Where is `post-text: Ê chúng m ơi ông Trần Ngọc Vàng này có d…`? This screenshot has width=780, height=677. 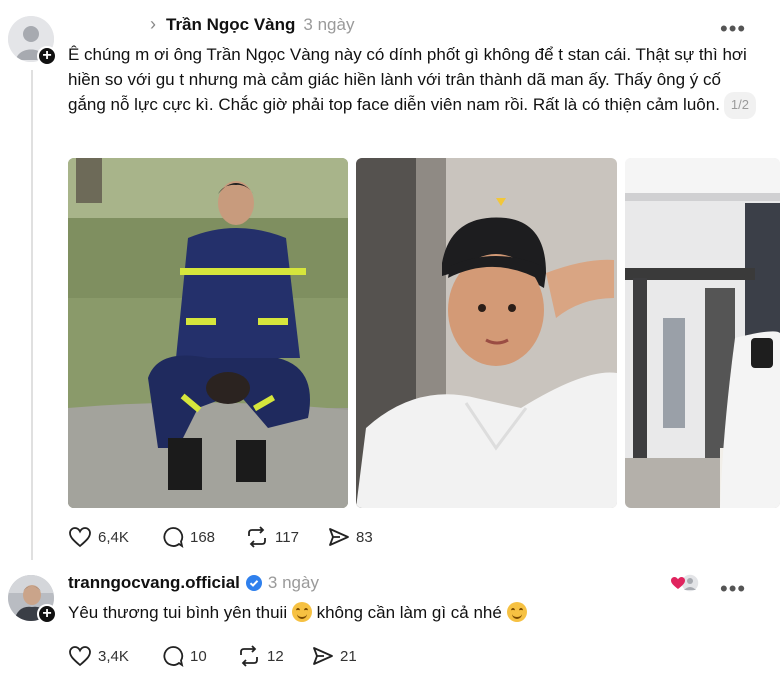 post-text: Ê chúng m ơi ông Trần Ngọc Vàng này có d… is located at coordinates (414, 81).